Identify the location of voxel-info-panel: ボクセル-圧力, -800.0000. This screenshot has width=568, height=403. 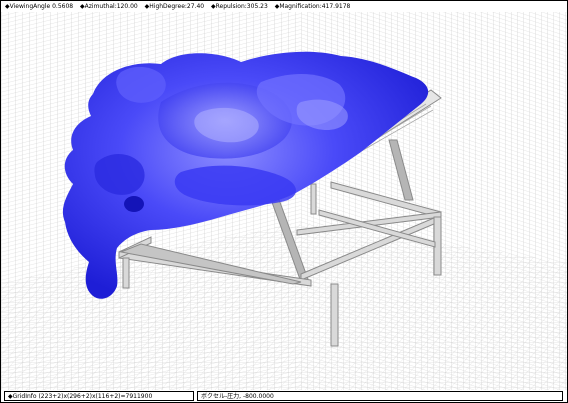
(380, 396).